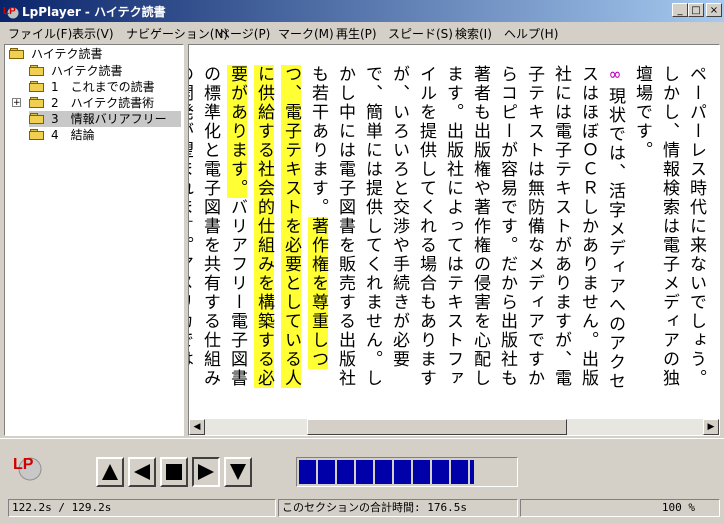  I want to click on control-panel: LP, so click(362, 467).